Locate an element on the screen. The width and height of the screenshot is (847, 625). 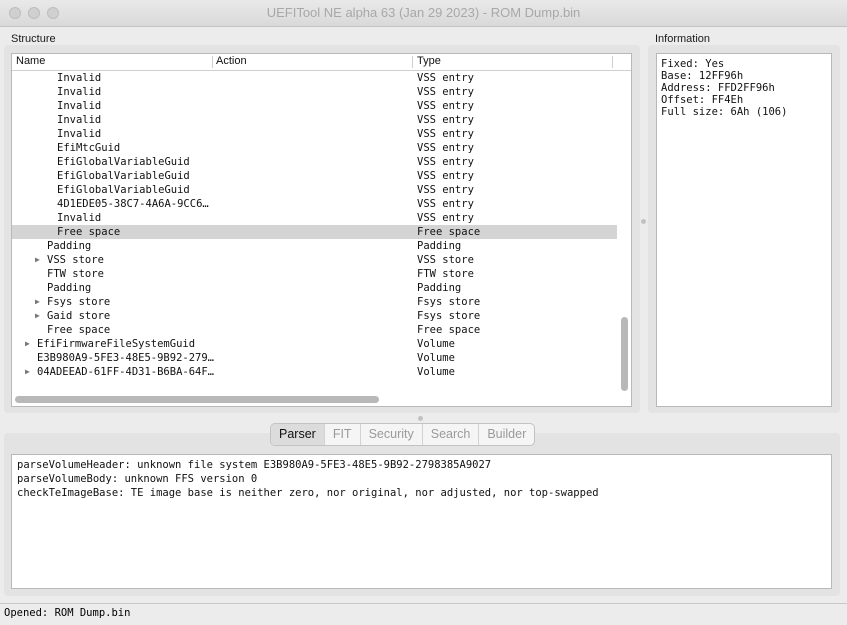
tree-row-name: EfiMtcGuid is located at coordinates (89, 148).